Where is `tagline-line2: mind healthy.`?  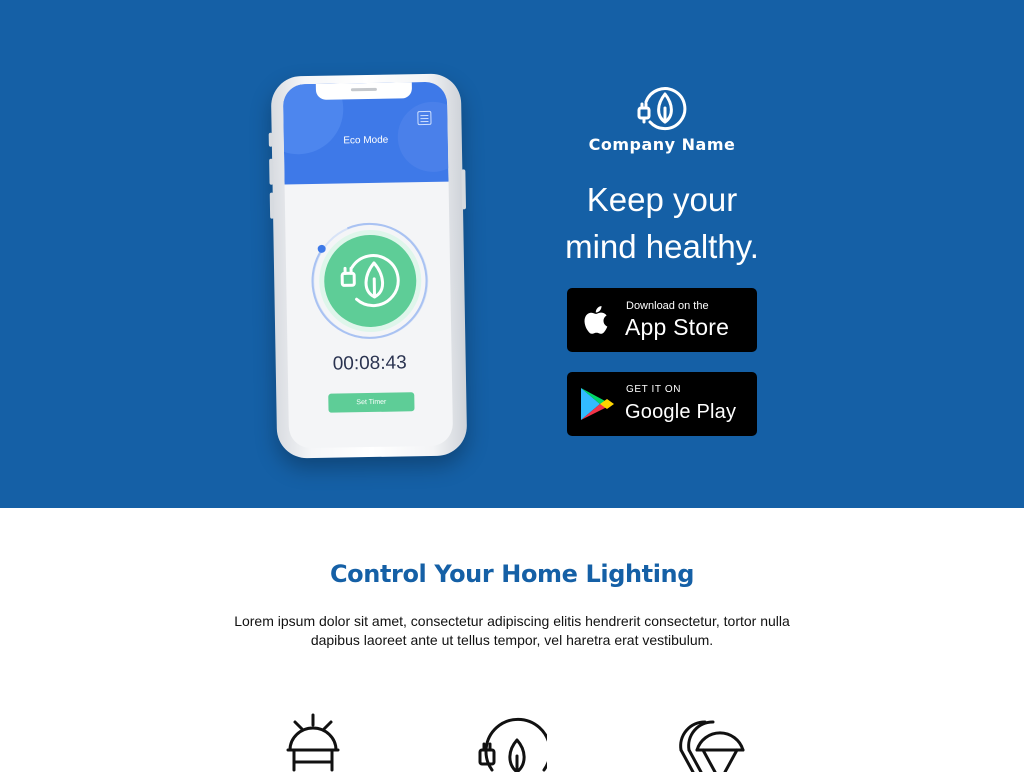 tagline-line2: mind healthy. is located at coordinates (662, 246).